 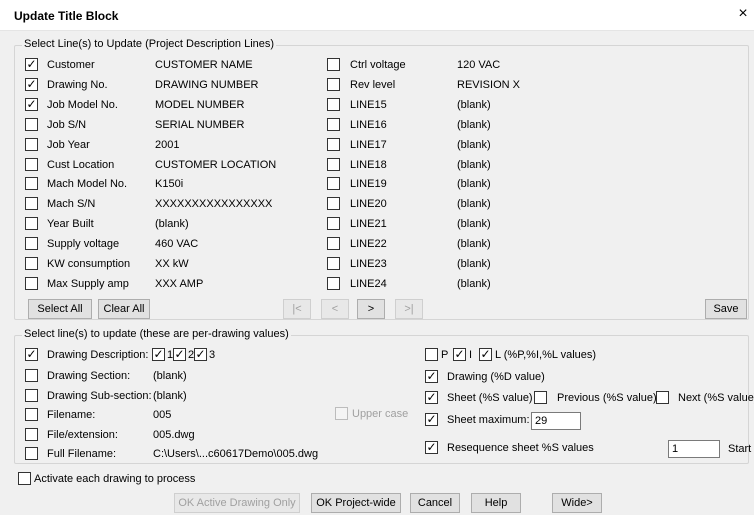 What do you see at coordinates (60, 309) in the screenshot?
I see `select-all-button: Select All` at bounding box center [60, 309].